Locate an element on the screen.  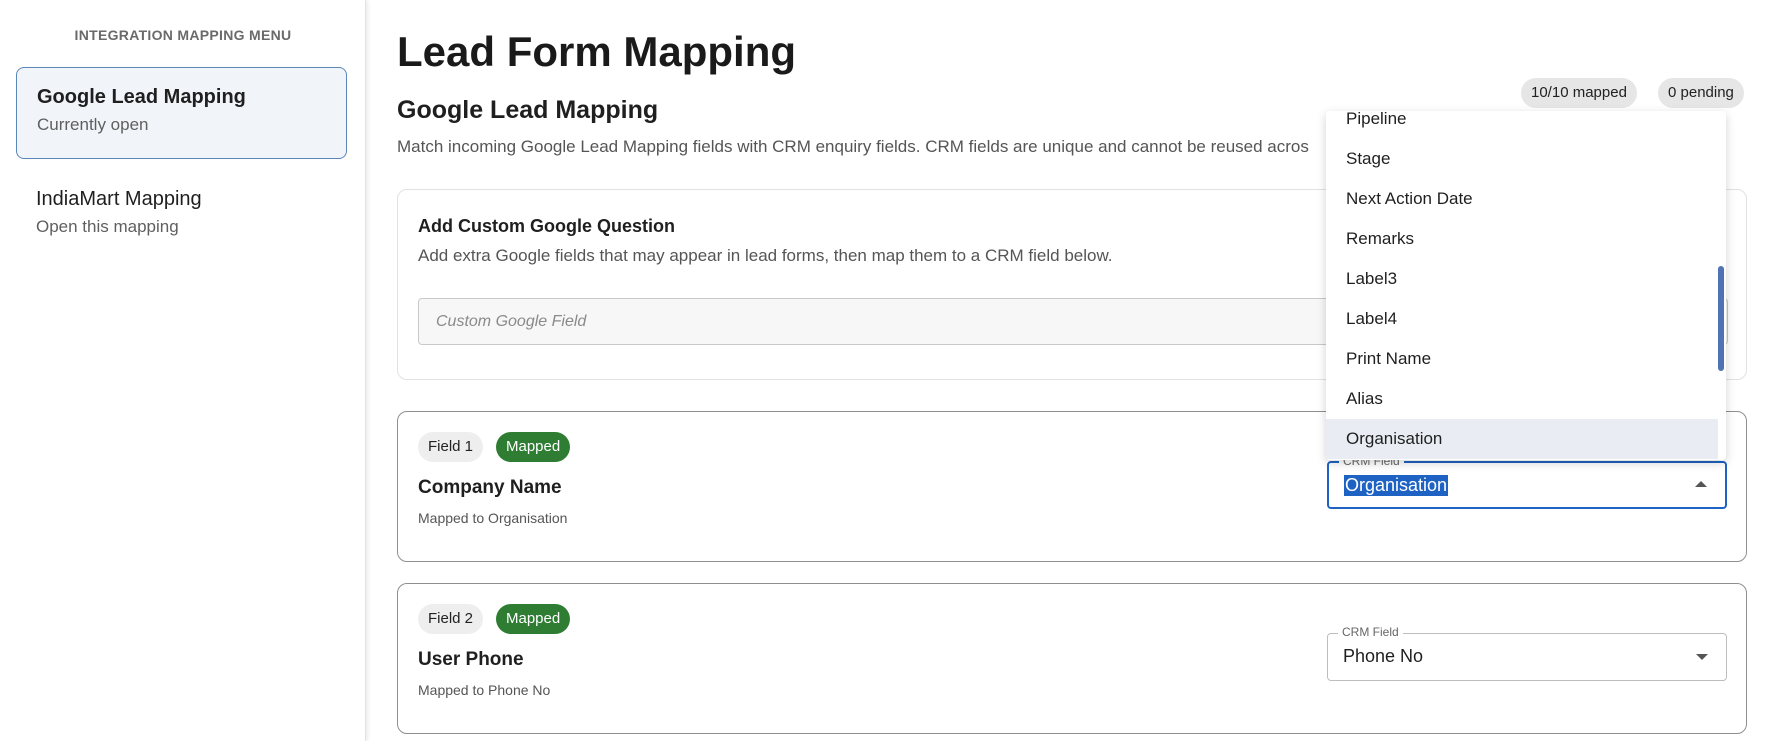
dropdown-scrollbar is located at coordinates (1721, 318).